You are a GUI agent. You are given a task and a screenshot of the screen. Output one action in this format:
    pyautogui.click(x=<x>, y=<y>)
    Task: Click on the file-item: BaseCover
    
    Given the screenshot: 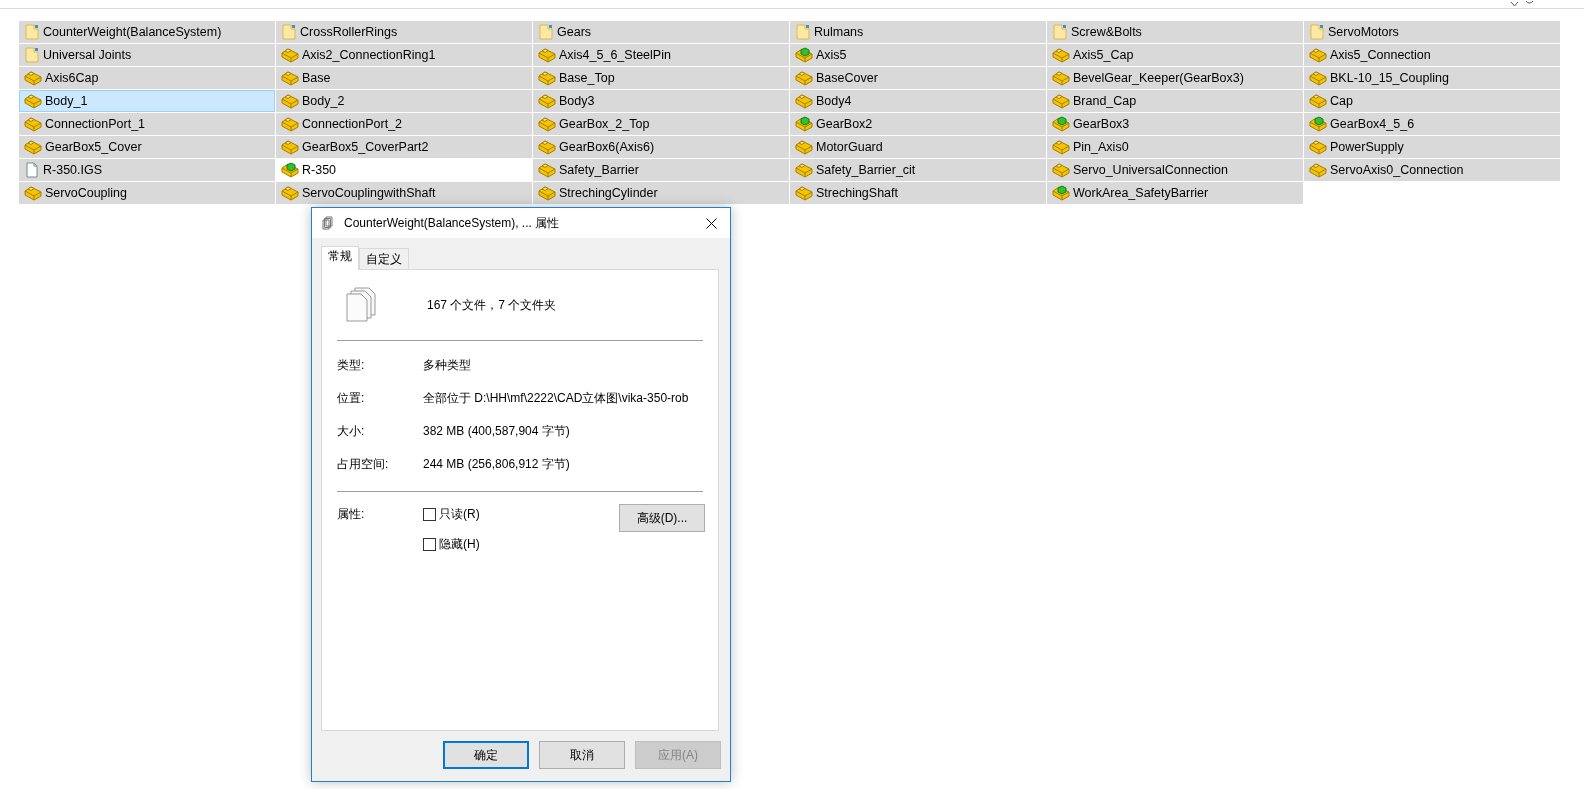 What is the action you would take?
    pyautogui.click(x=918, y=78)
    